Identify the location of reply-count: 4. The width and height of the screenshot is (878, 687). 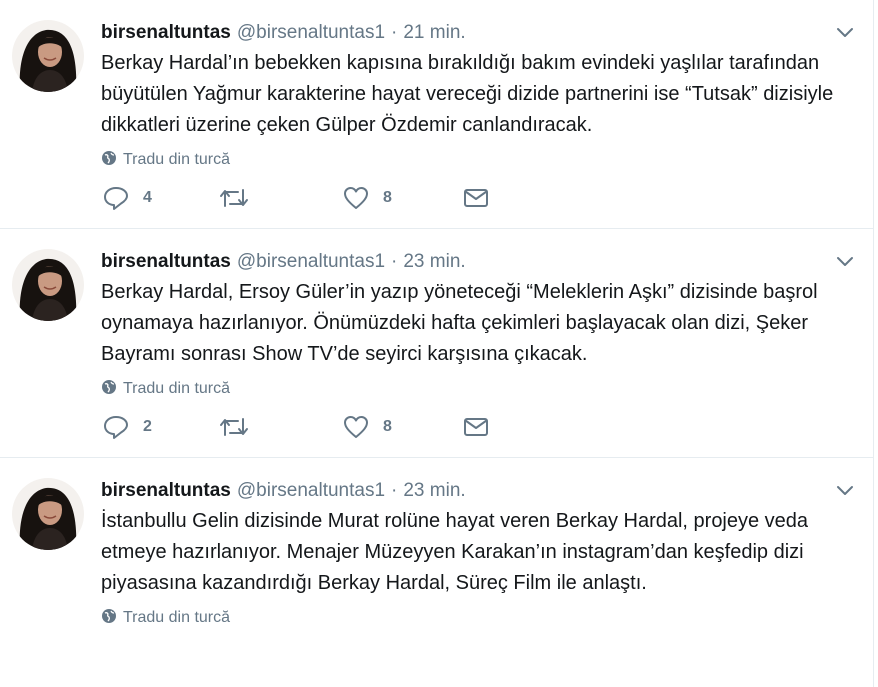
(147, 197).